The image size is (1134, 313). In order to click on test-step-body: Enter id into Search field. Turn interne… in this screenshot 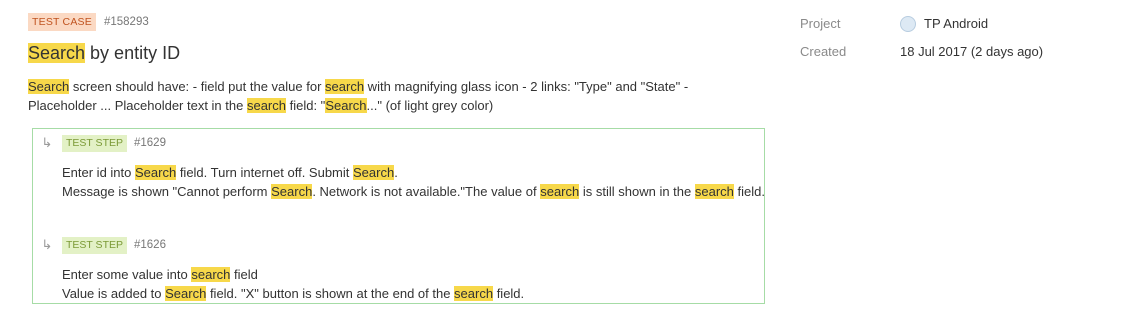, I will do `click(414, 182)`.